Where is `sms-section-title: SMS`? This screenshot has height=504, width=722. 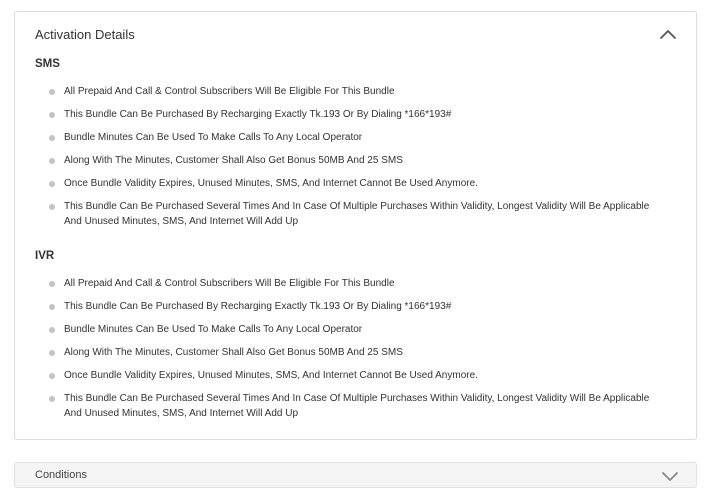
sms-section-title: SMS is located at coordinates (47, 64).